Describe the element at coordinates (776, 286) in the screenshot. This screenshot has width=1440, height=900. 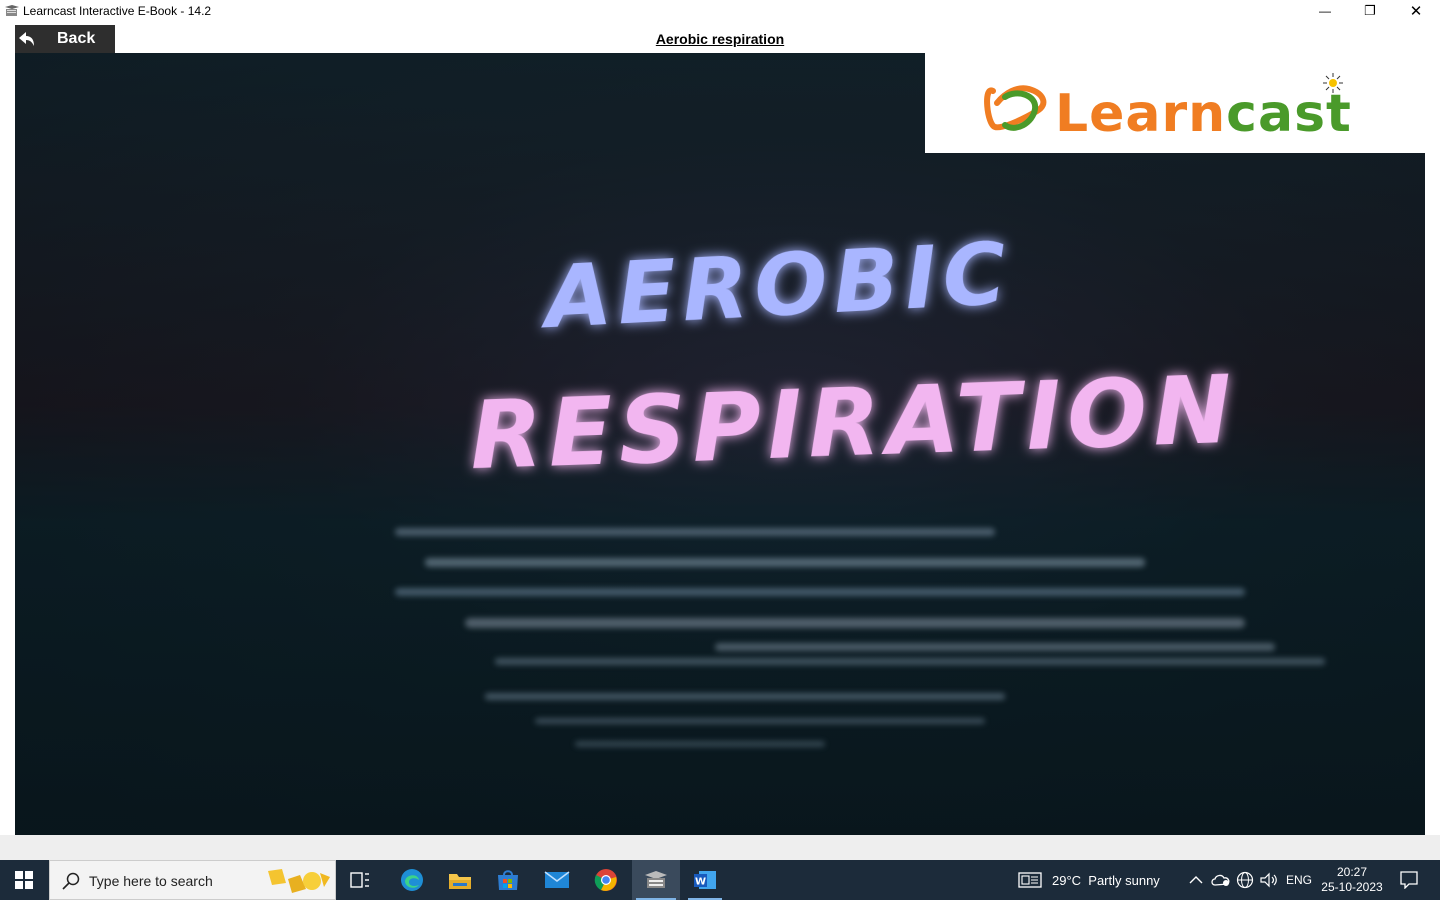
I see `video-title-line1: AEROBIC` at that location.